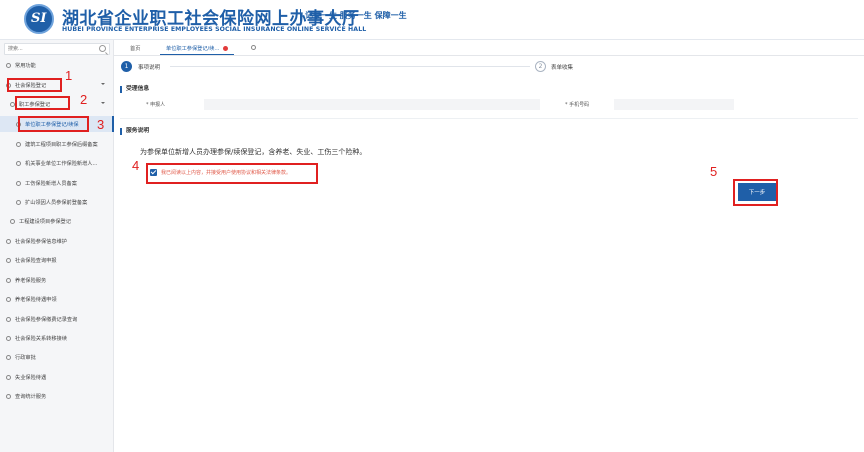  What do you see at coordinates (134, 131) in the screenshot?
I see `service-section-title: 服务说明` at bounding box center [134, 131].